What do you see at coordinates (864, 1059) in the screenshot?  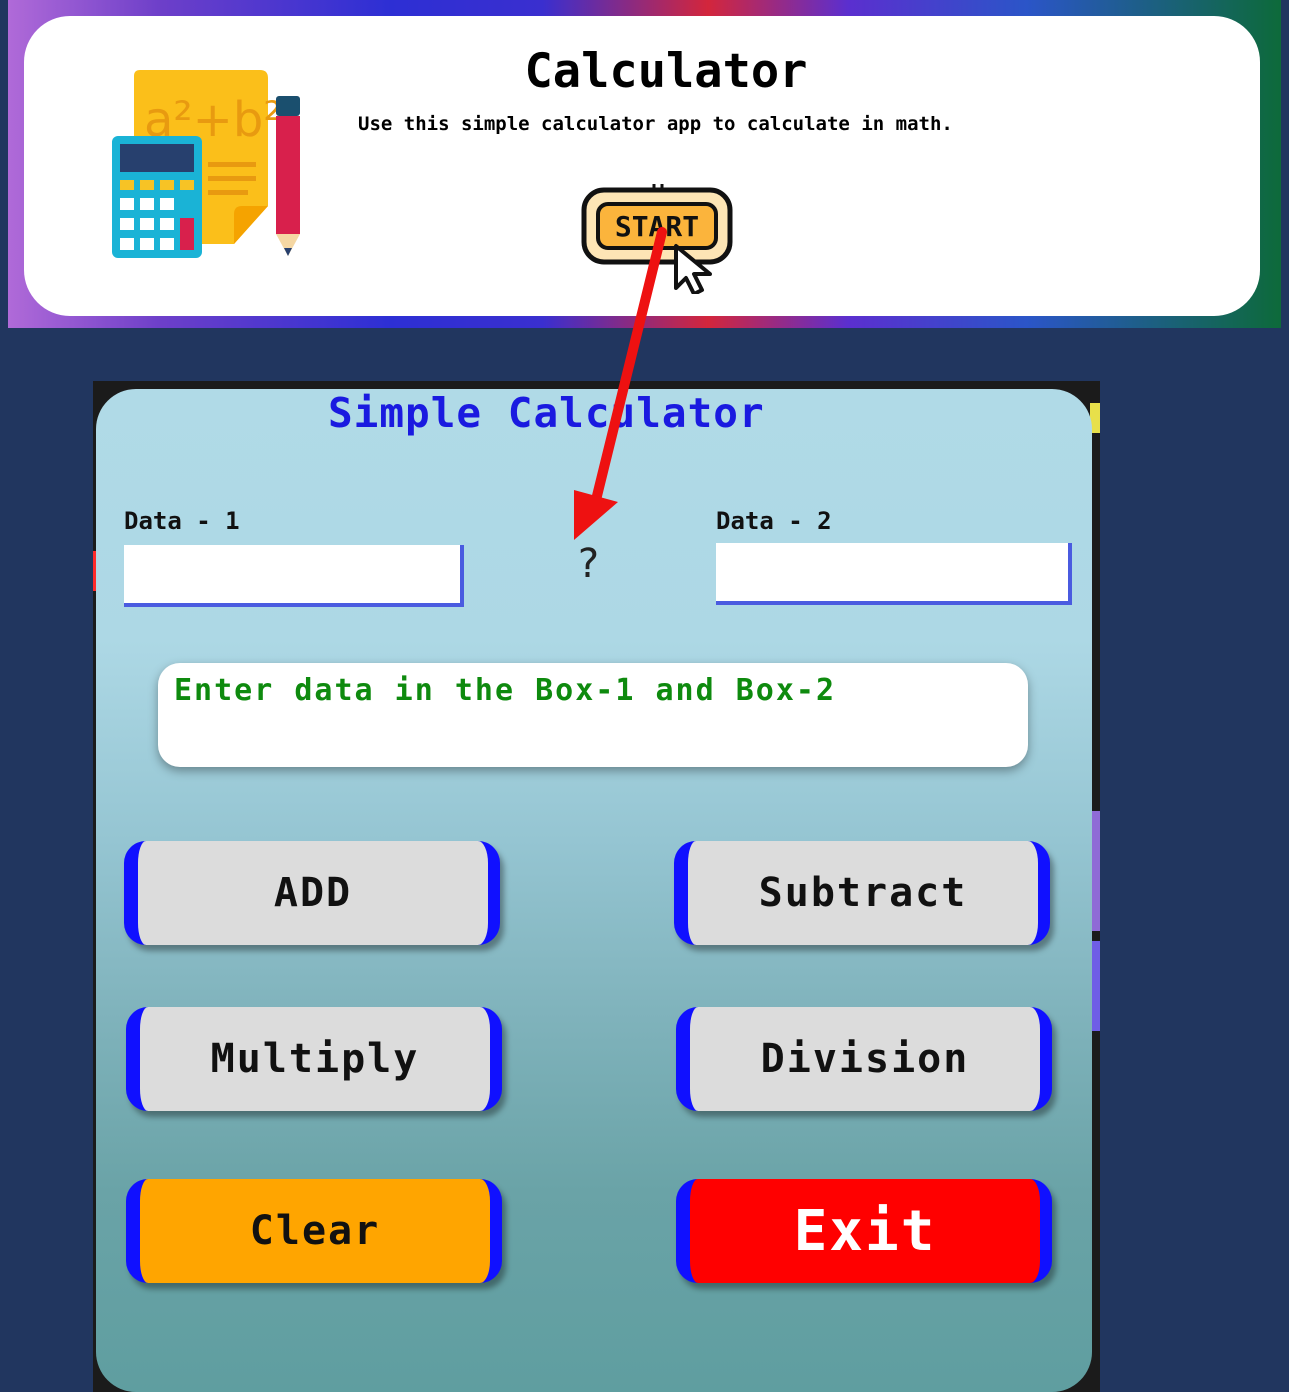 I see `division-button: Division` at bounding box center [864, 1059].